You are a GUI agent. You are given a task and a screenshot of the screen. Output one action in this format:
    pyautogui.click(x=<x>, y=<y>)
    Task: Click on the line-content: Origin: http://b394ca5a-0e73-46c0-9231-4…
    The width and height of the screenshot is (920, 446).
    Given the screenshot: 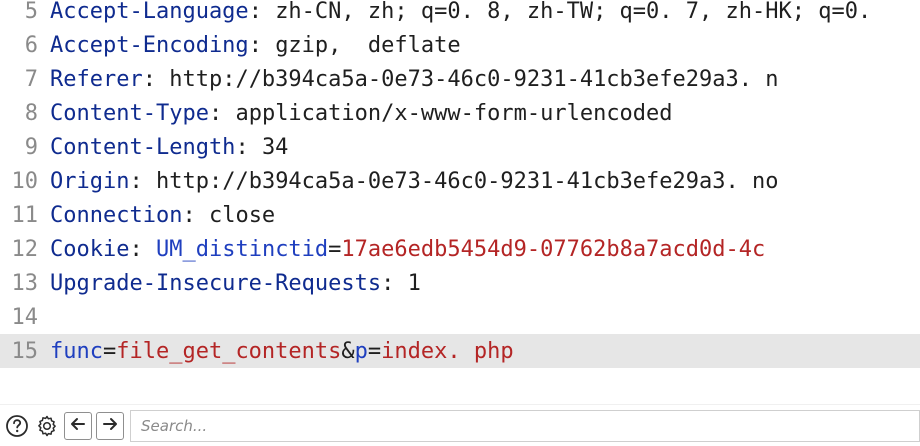 What is the action you would take?
    pyautogui.click(x=411, y=181)
    